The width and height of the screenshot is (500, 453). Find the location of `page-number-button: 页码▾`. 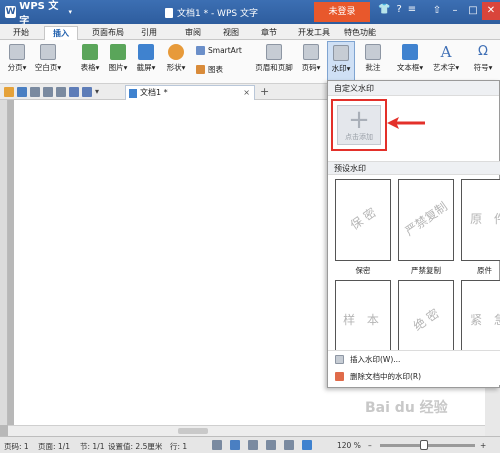

page-number-button: 页码▾ is located at coordinates (311, 58).